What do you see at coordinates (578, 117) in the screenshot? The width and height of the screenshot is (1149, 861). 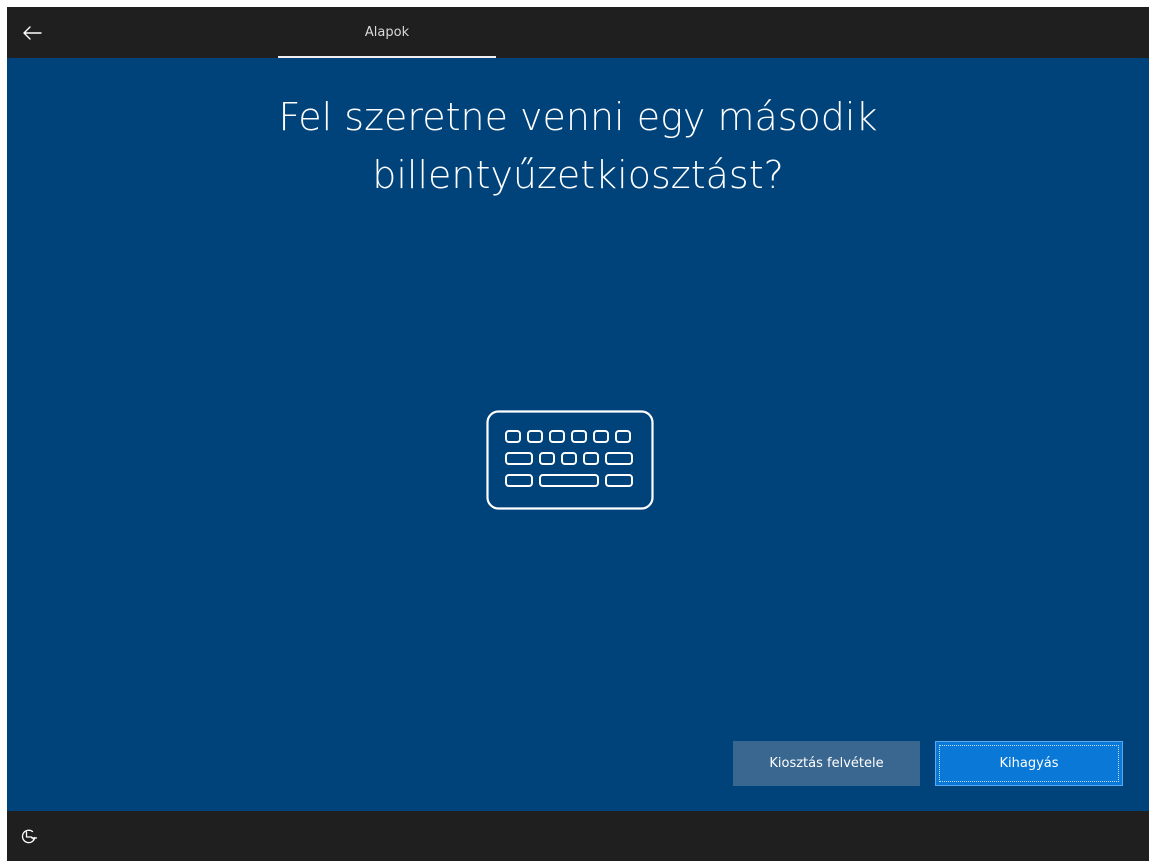 I see `page-title-line-1: Fel szeretne venni egy második` at bounding box center [578, 117].